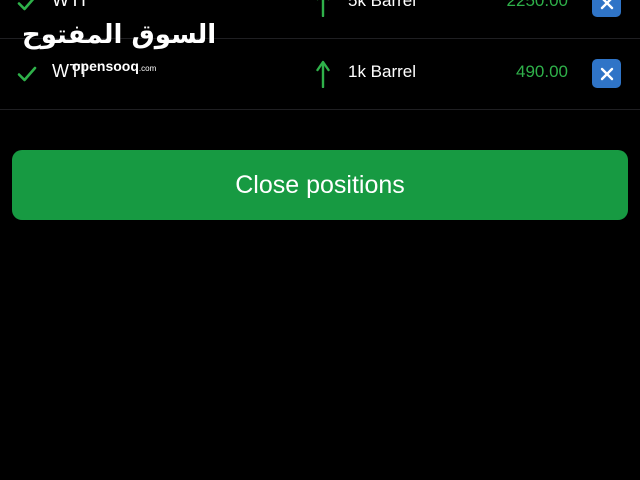  What do you see at coordinates (542, 71) in the screenshot?
I see `position-pnl: 490.00` at bounding box center [542, 71].